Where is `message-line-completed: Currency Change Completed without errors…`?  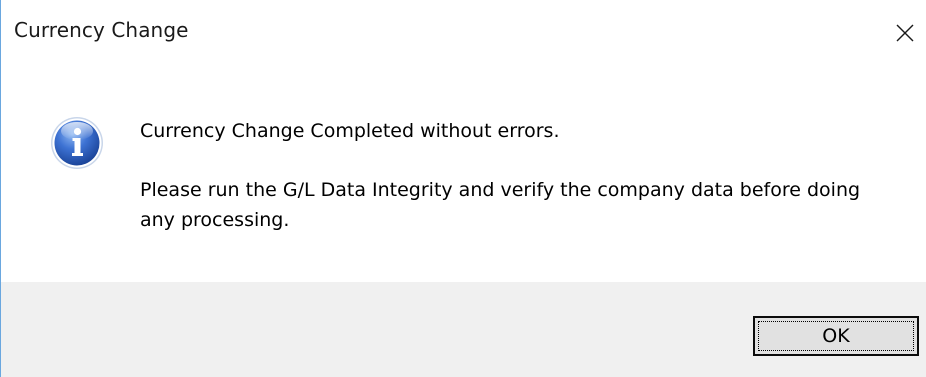
message-line-completed: Currency Change Completed without errors… is located at coordinates (350, 131).